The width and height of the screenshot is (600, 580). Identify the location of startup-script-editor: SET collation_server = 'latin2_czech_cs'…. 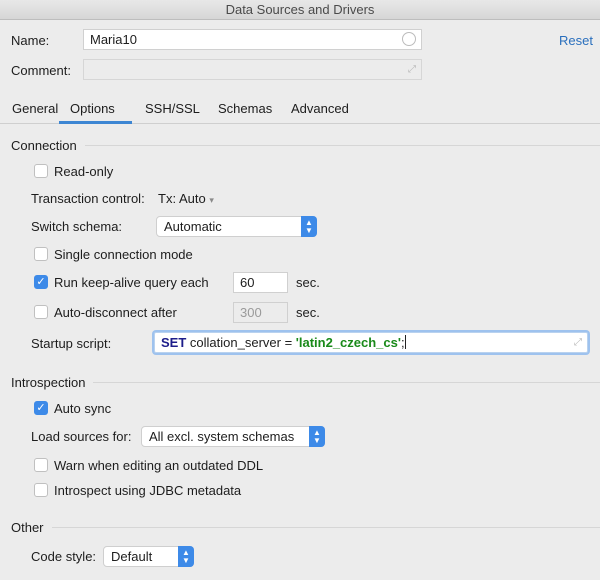
(371, 342).